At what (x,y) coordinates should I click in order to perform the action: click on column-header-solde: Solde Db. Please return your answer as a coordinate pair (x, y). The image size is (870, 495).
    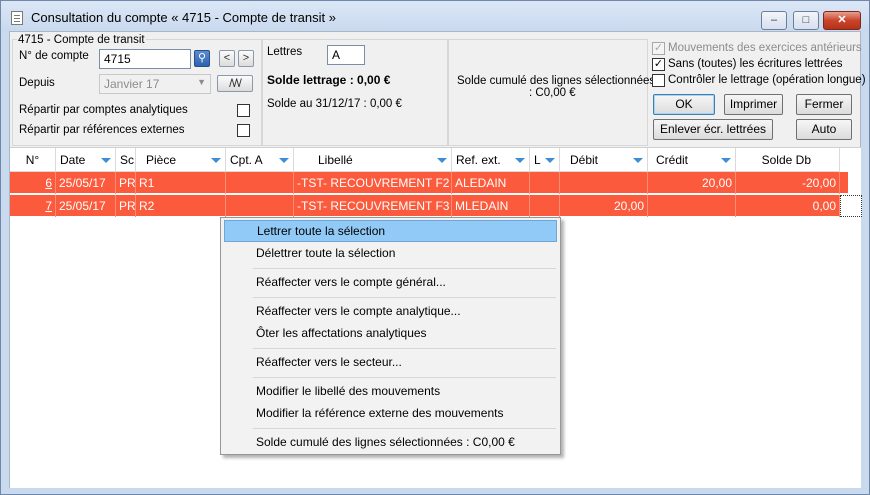
    Looking at the image, I should click on (788, 160).